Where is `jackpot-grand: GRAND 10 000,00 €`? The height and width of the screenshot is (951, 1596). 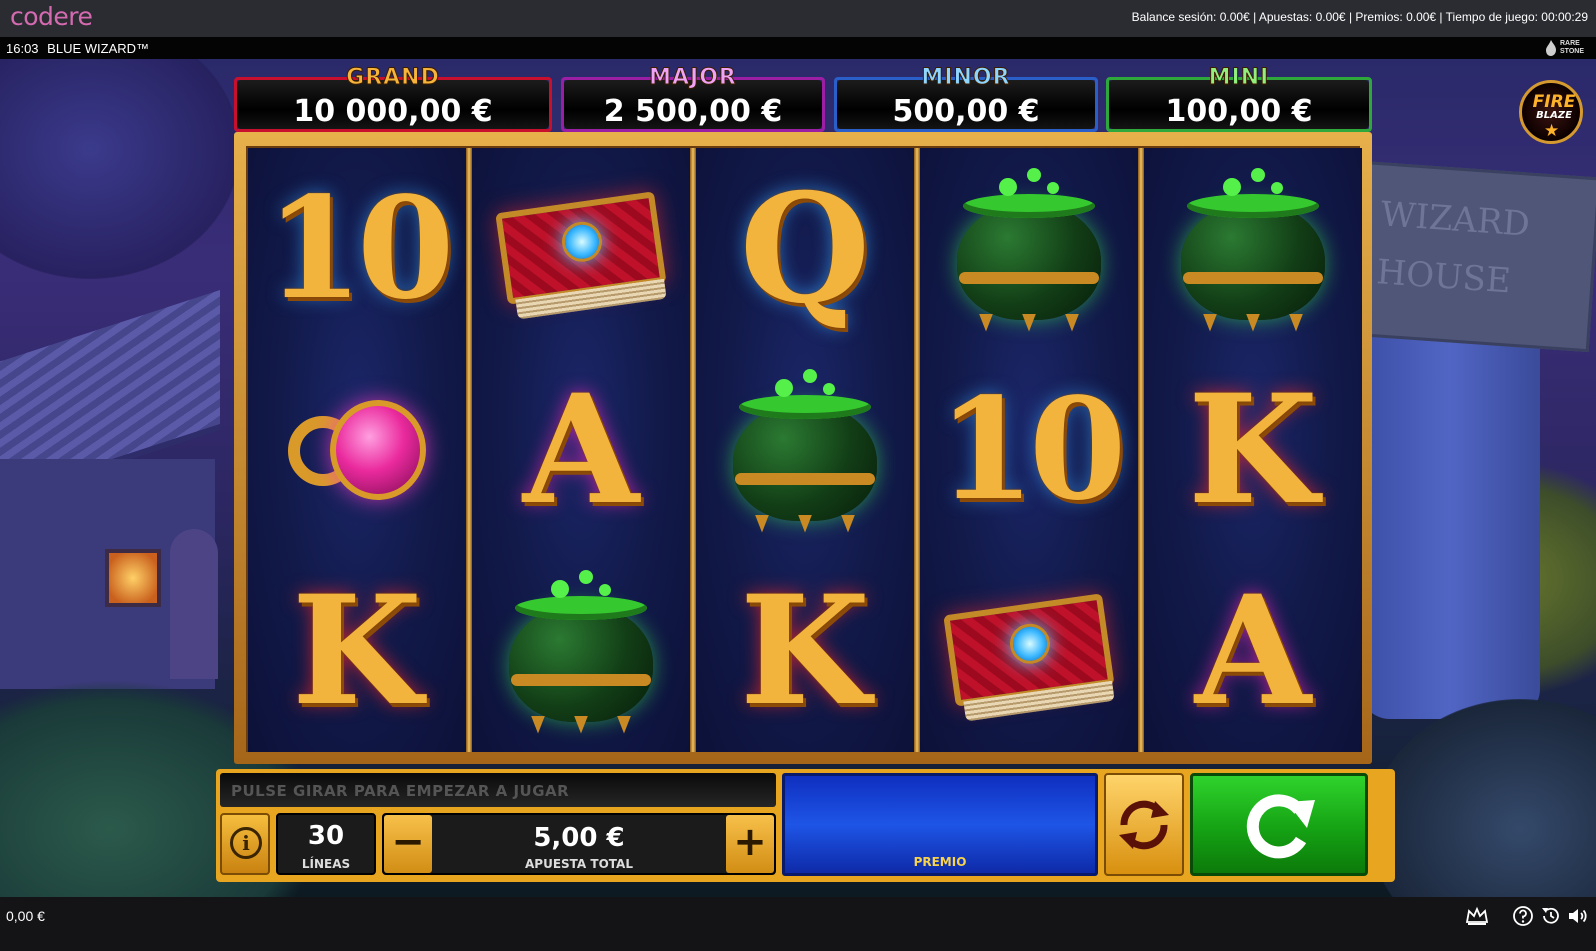
jackpot-grand: GRAND 10 000,00 € is located at coordinates (393, 98).